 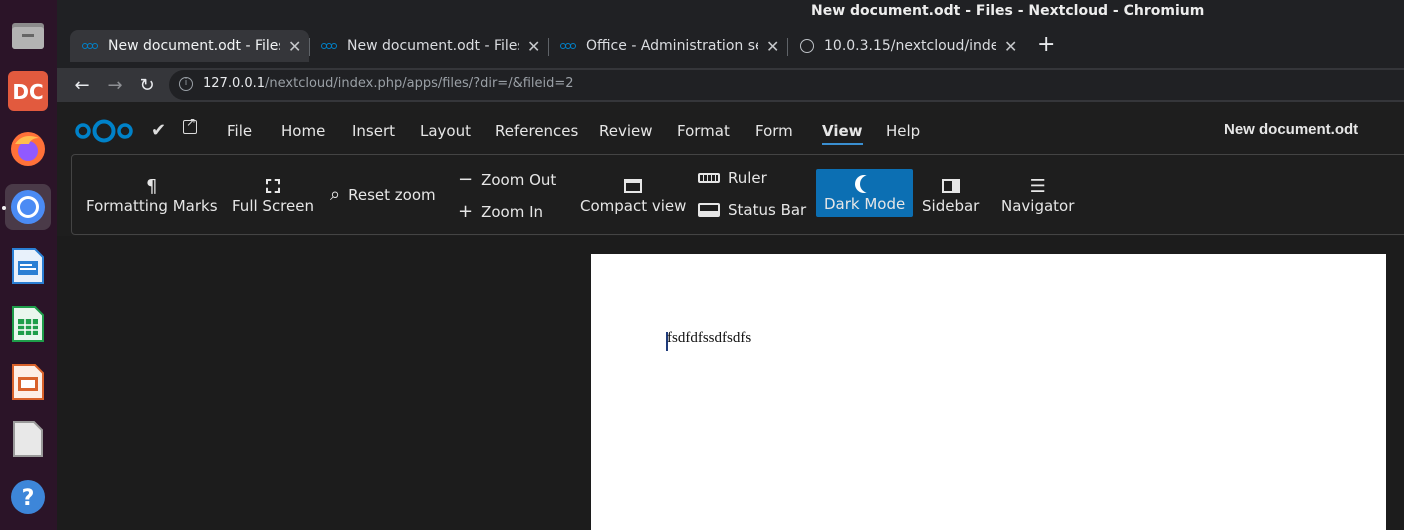 I want to click on dark-mode-button: Dark Mode, so click(x=865, y=193).